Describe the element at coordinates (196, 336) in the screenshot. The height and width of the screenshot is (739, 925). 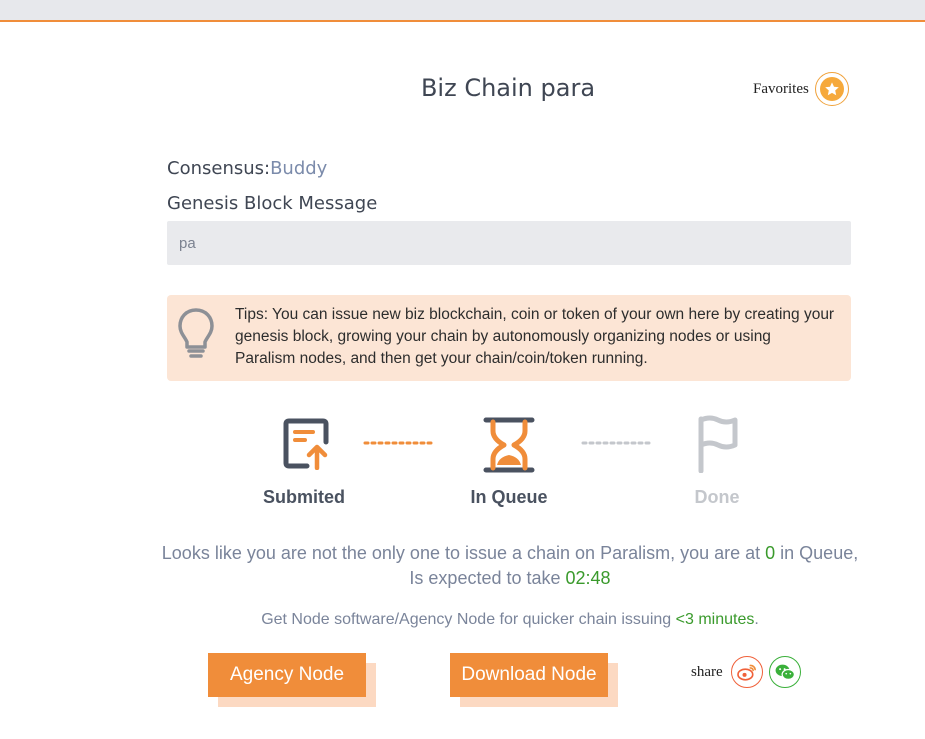
I see `lightbulb-icon` at that location.